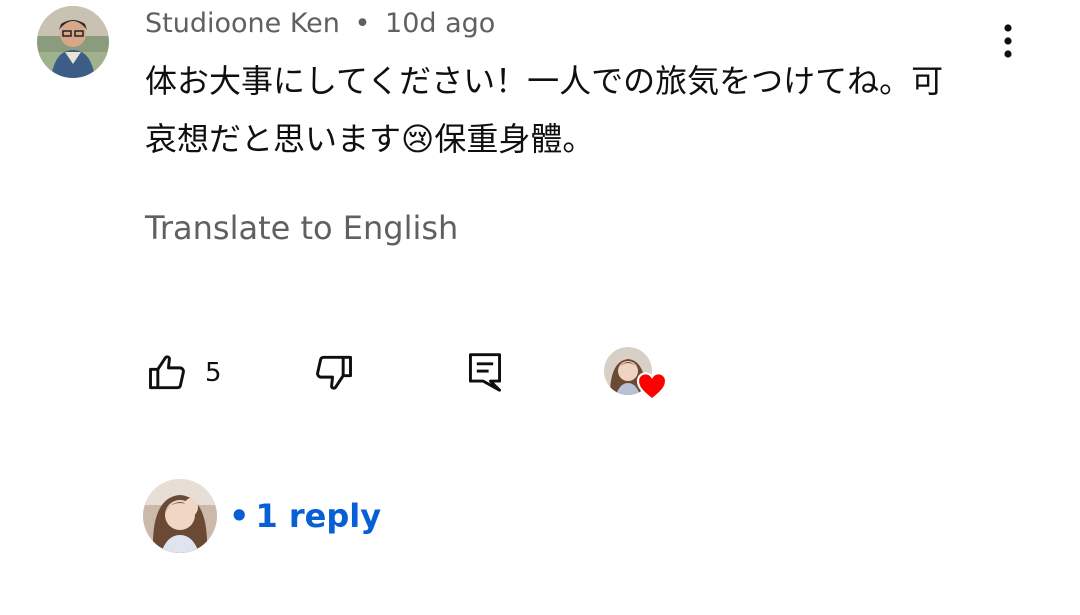 The height and width of the screenshot is (615, 1080). I want to click on author-avatar, so click(73, 42).